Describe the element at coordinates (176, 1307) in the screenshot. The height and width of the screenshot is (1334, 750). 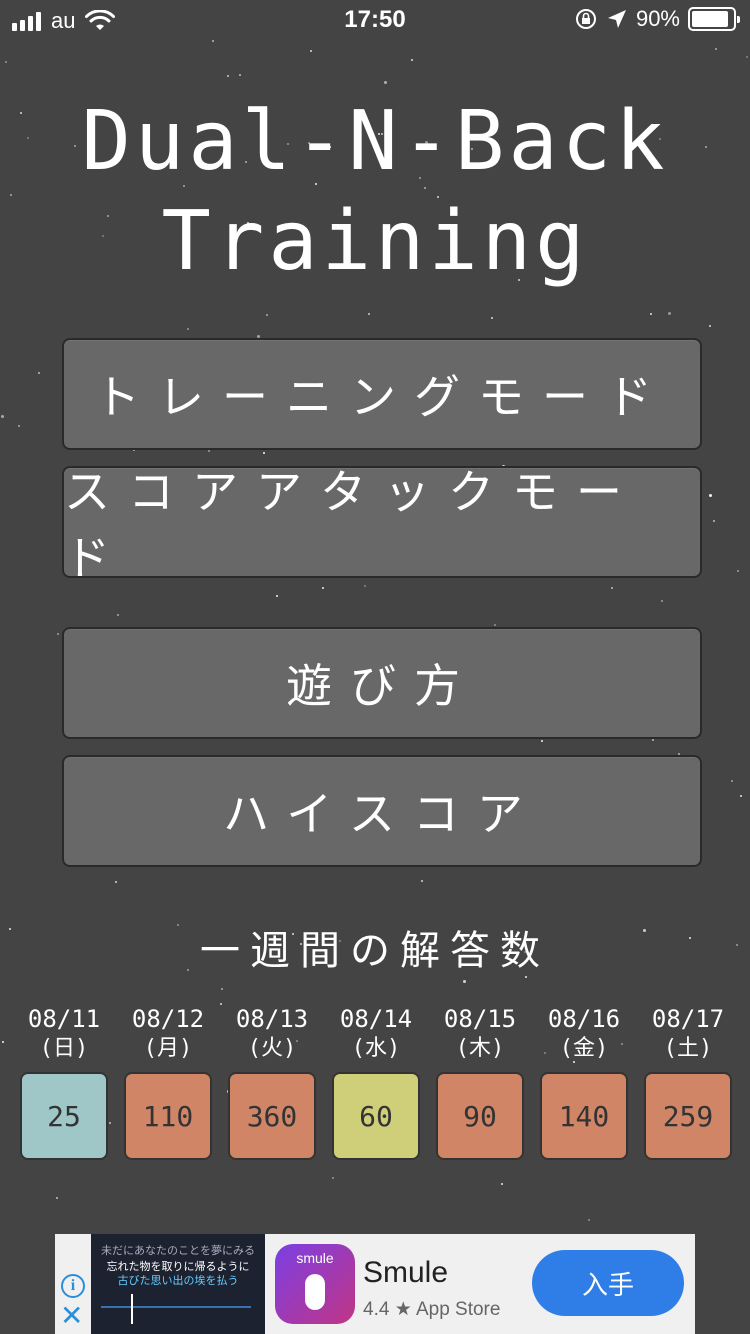
I see `waveform-line` at that location.